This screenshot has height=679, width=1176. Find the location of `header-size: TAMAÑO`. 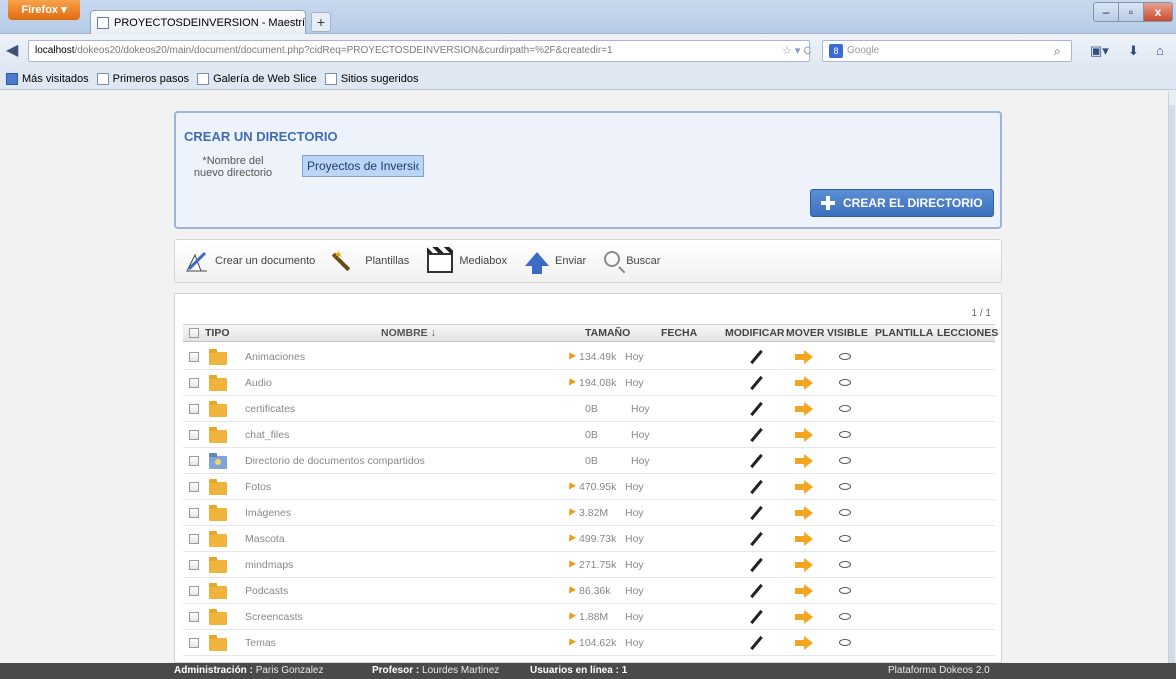

header-size: TAMAÑO is located at coordinates (607, 333).